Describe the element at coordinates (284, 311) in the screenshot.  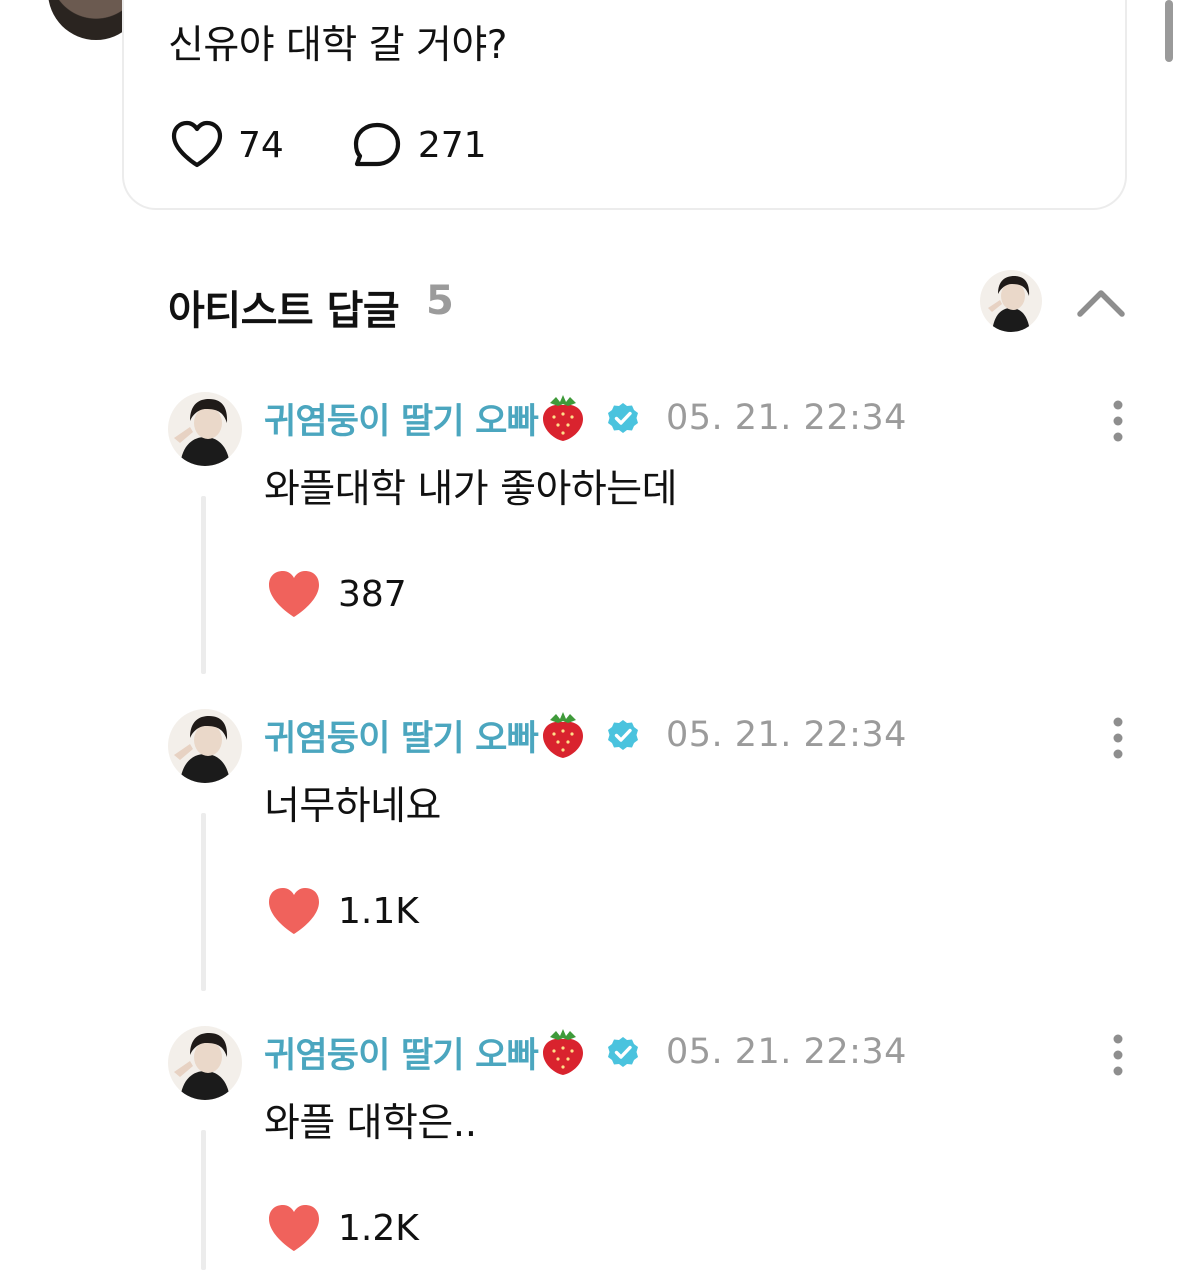
I see `artist-replies-title: 아티스트 답글` at that location.